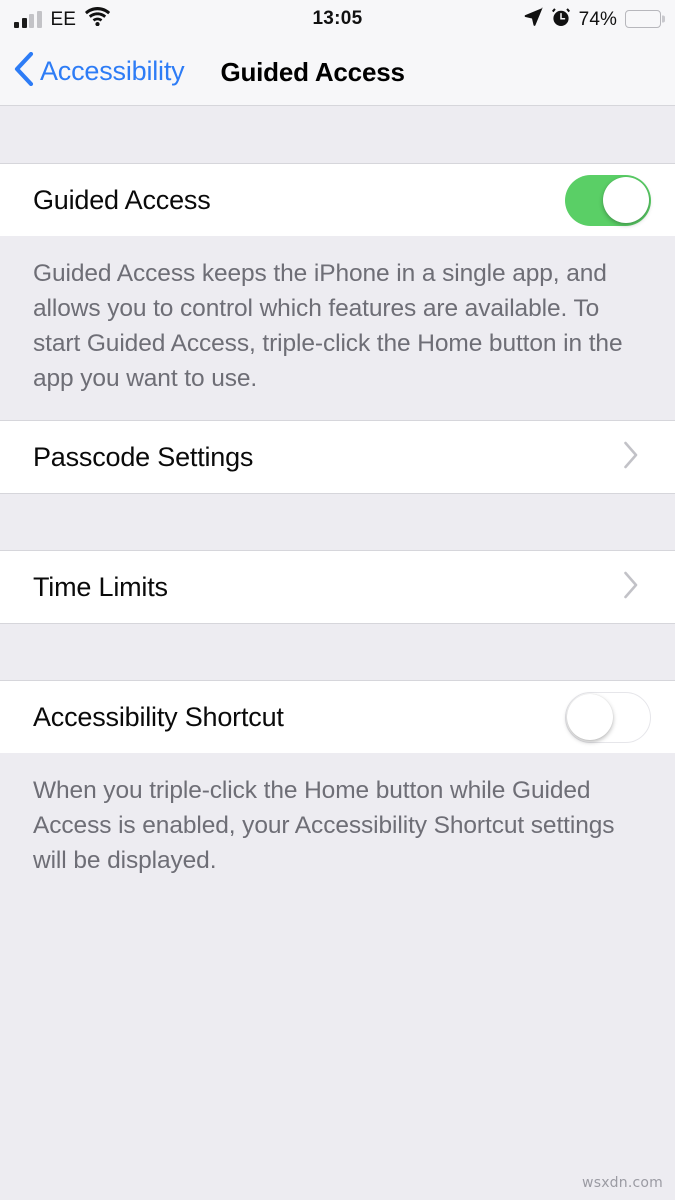 The width and height of the screenshot is (675, 1200). I want to click on battery-percent-label: 74%, so click(597, 19).